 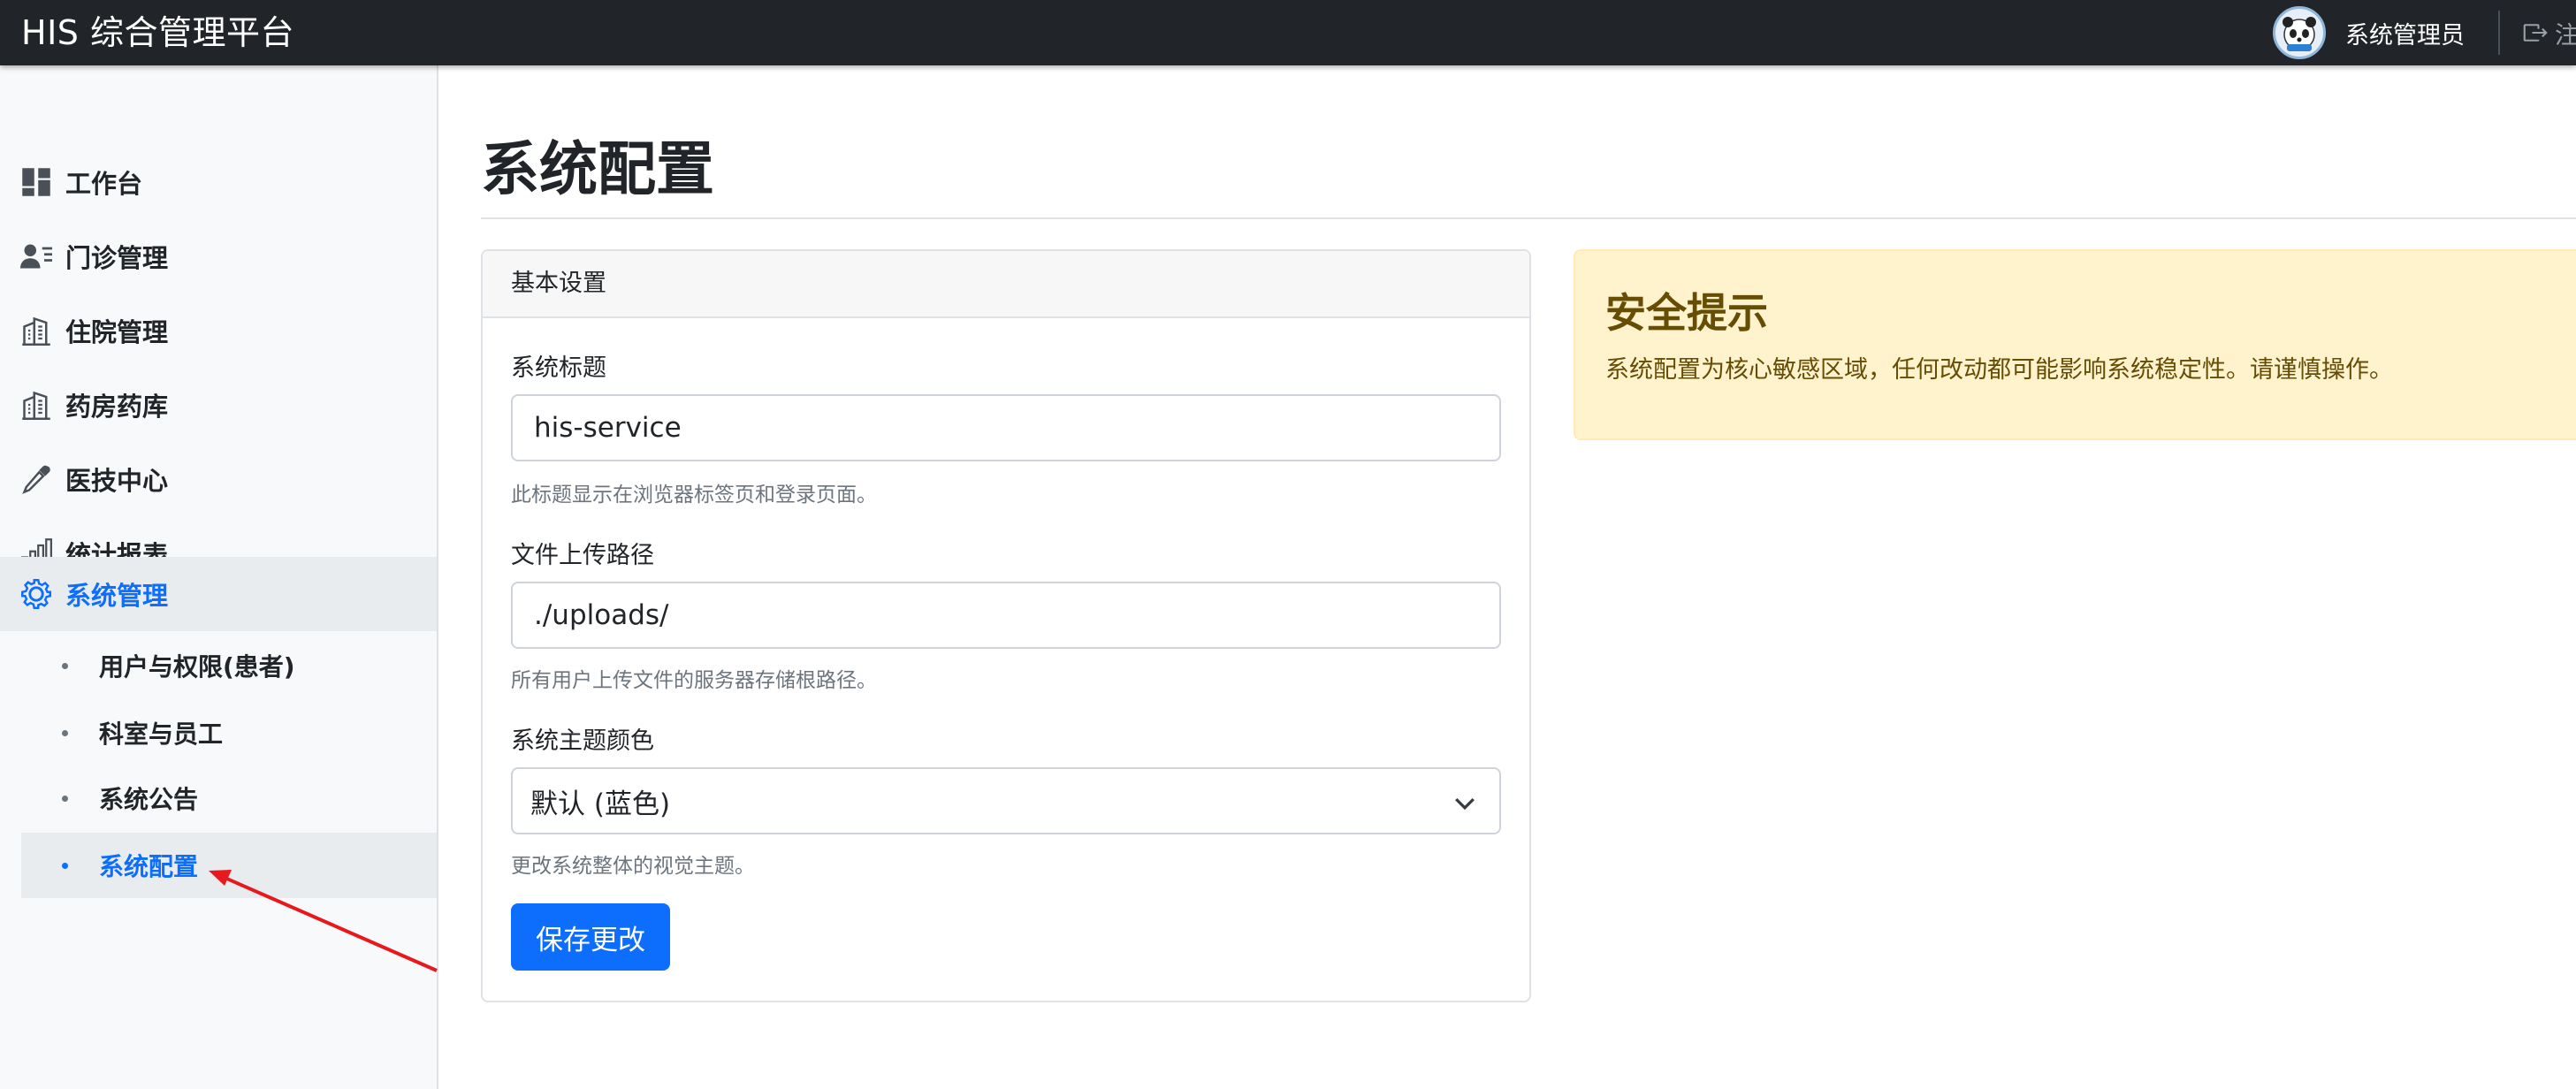 I want to click on logout-label: 注销, so click(x=2565, y=35).